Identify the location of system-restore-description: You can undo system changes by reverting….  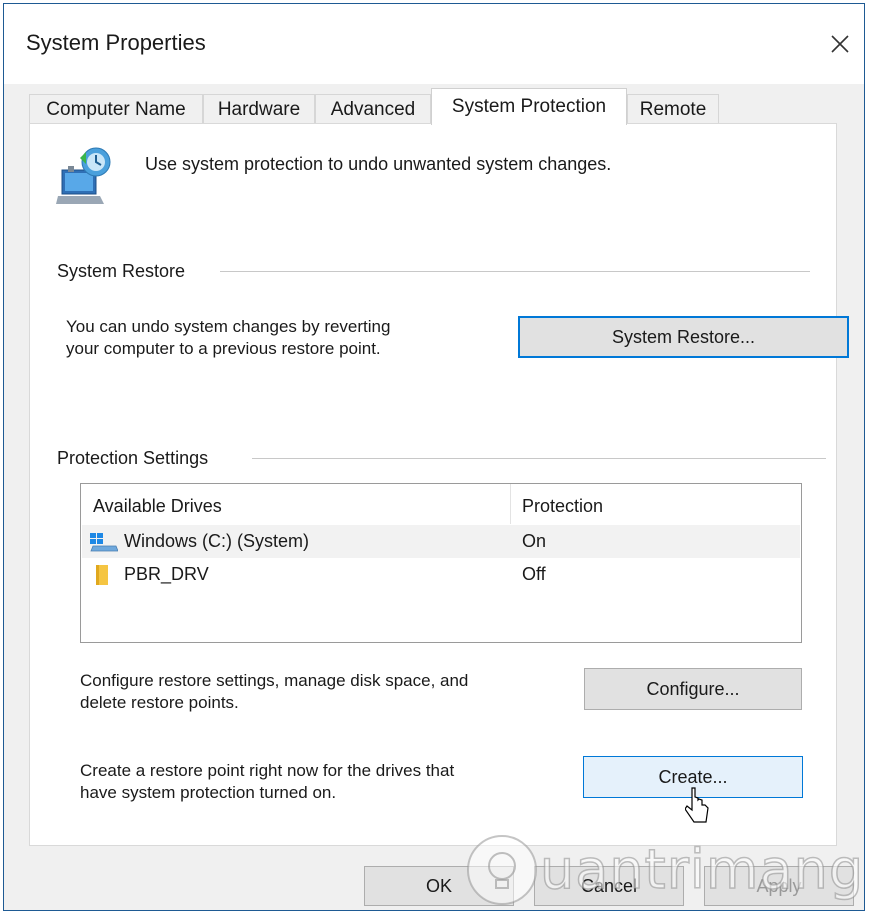
(228, 337).